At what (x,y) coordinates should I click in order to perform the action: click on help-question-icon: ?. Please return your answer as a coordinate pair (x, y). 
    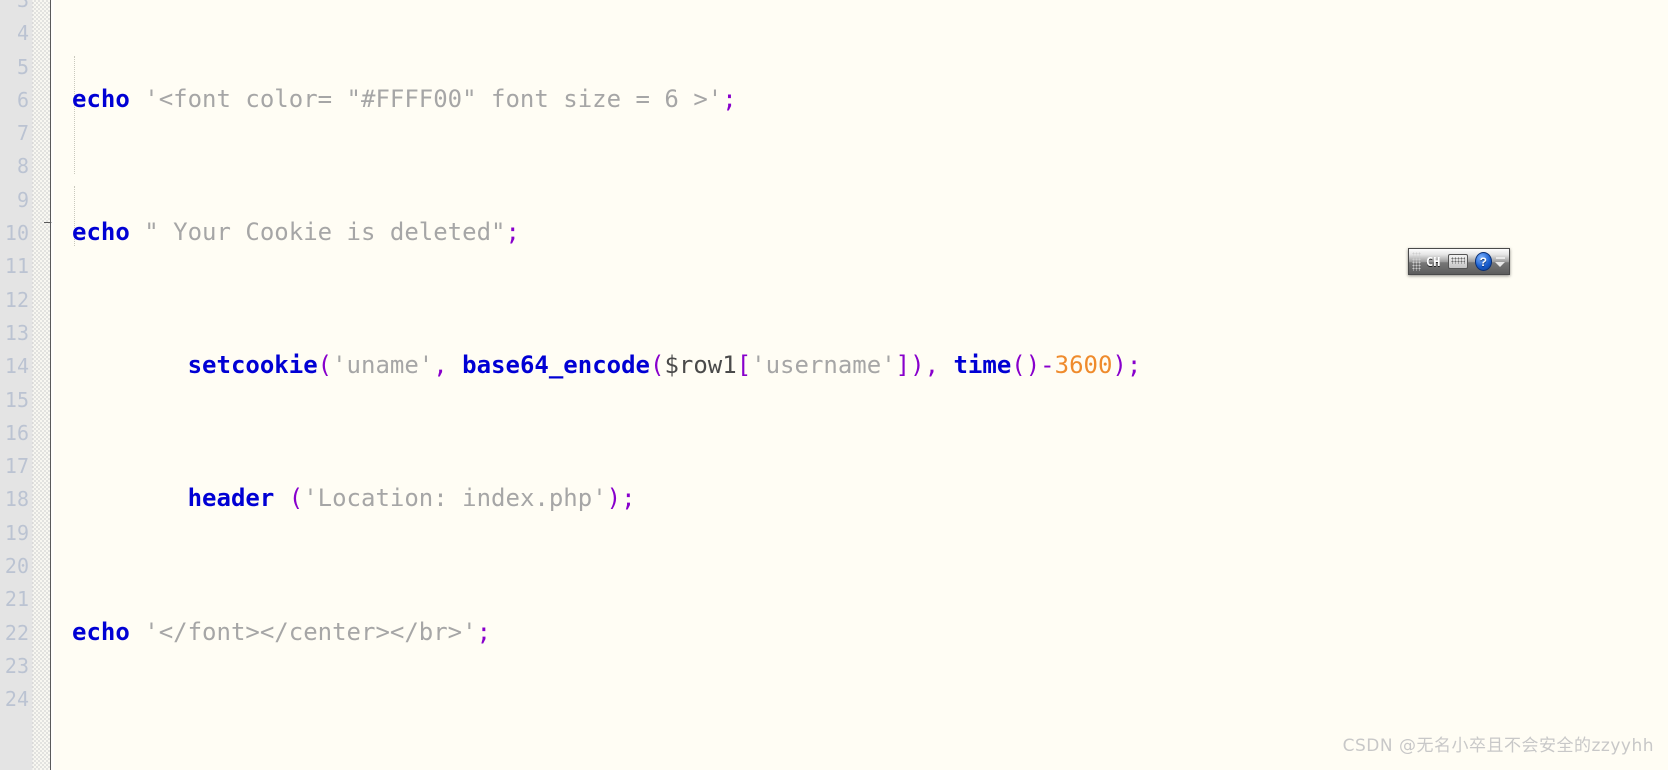
    Looking at the image, I should click on (1483, 261).